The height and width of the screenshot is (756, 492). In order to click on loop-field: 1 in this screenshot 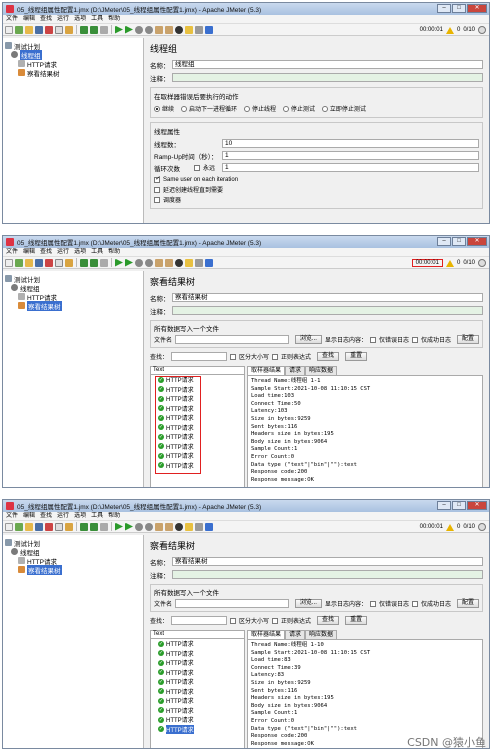, I will do `click(350, 167)`.